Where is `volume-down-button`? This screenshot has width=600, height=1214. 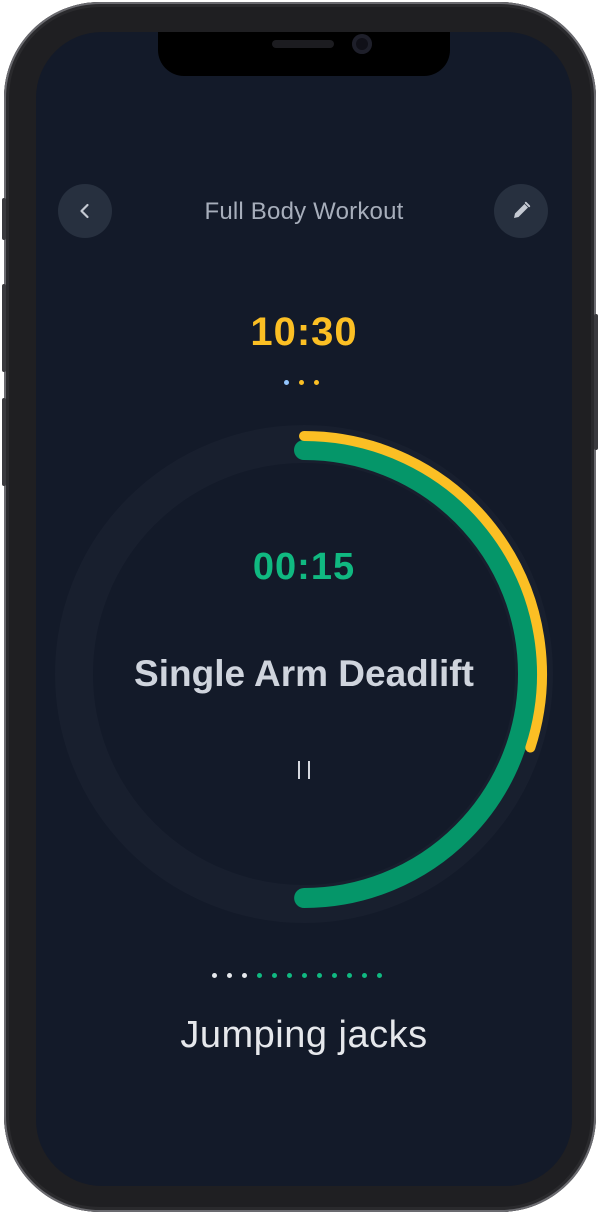
volume-down-button is located at coordinates (4, 442).